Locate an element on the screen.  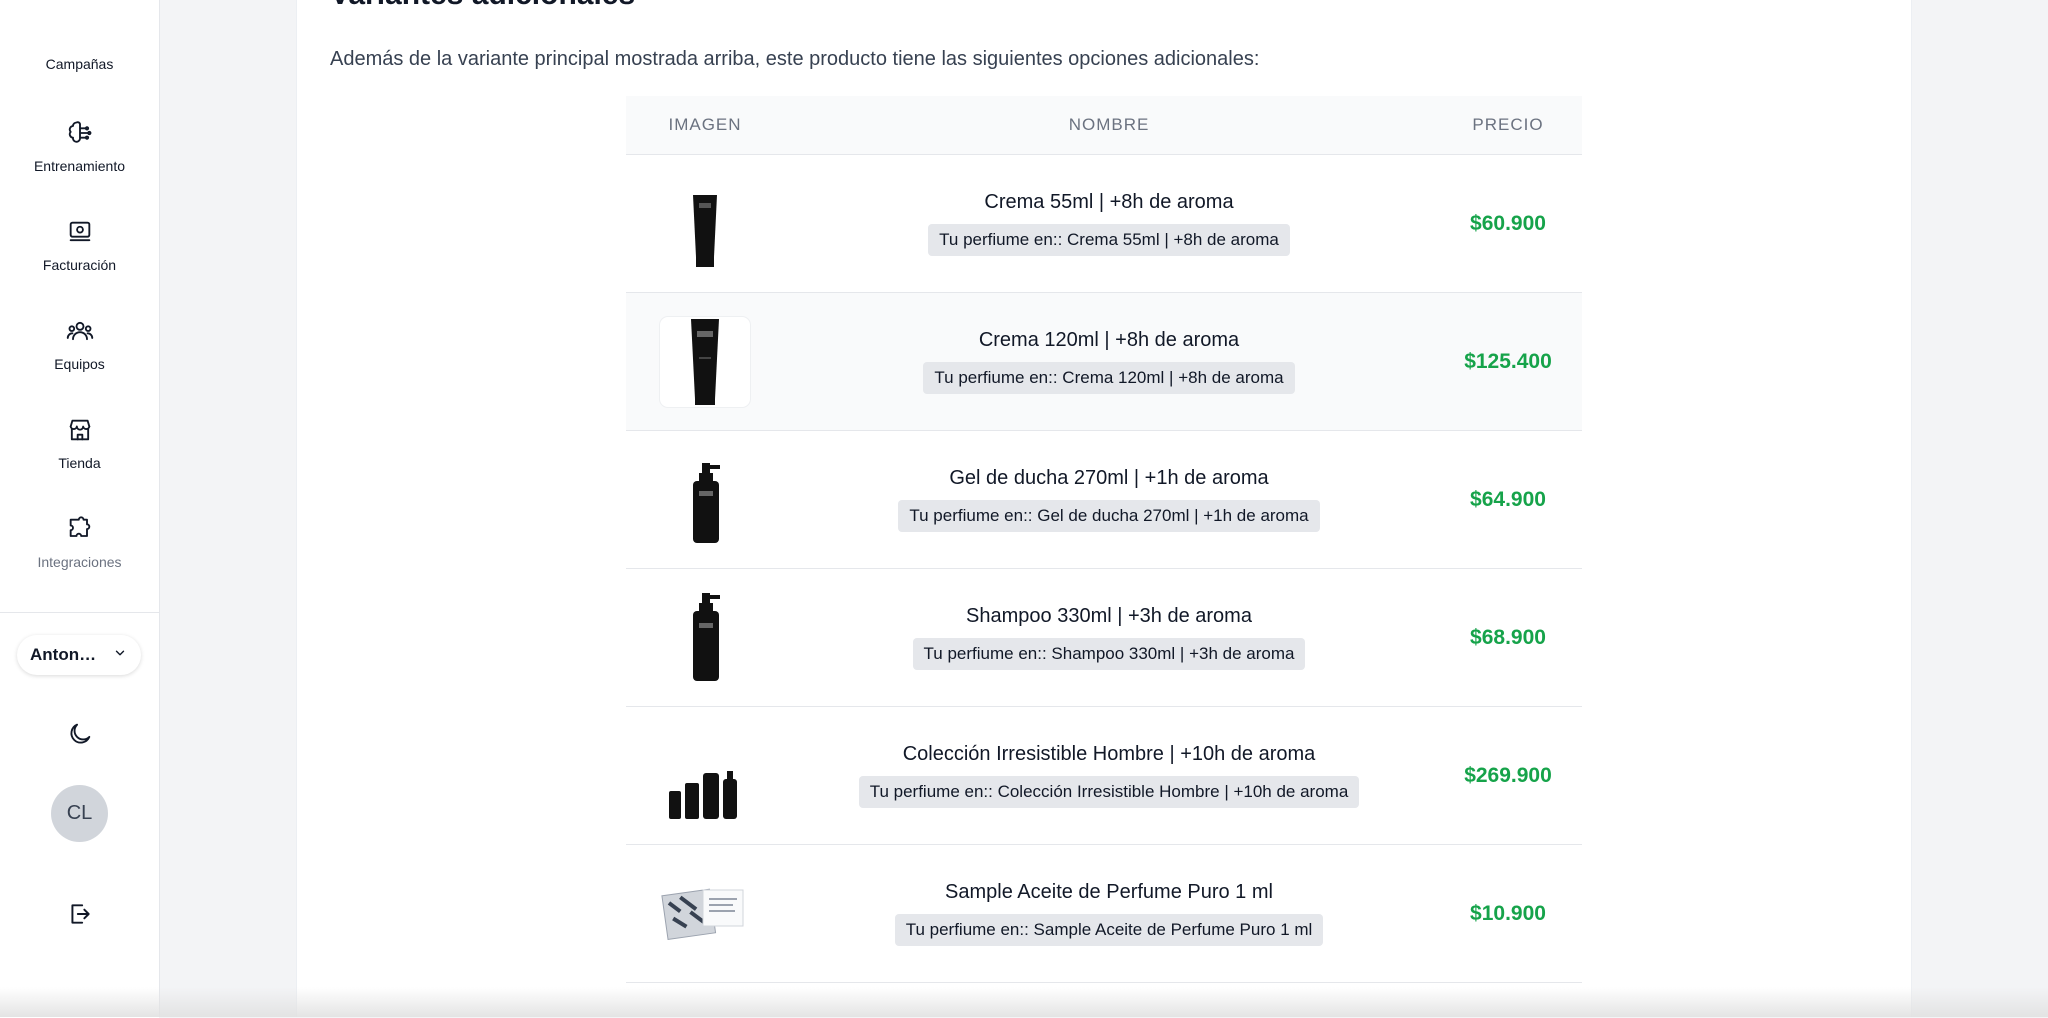
variant-price: $269.900 is located at coordinates (1508, 775).